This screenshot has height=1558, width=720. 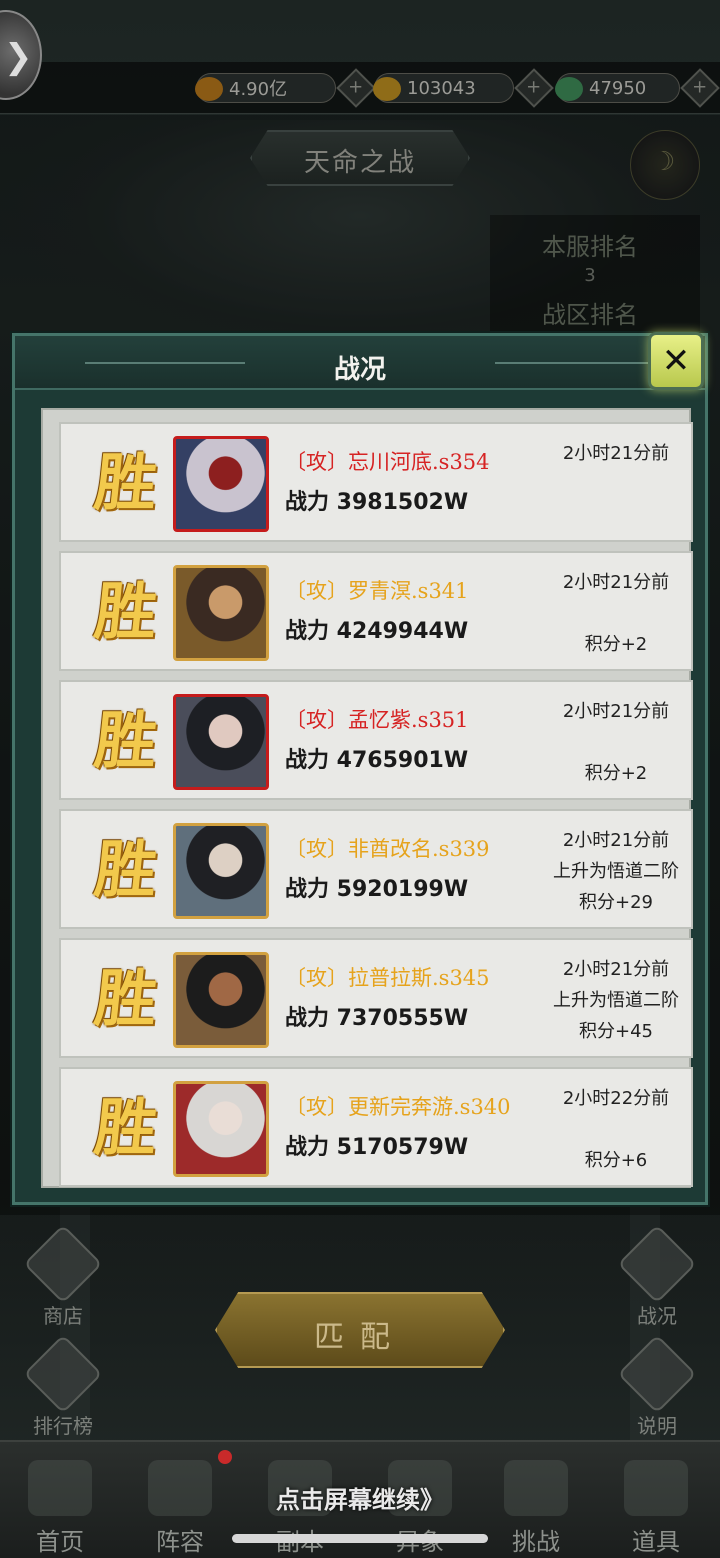 I want to click on copper-coin-icon, so click(x=209, y=89).